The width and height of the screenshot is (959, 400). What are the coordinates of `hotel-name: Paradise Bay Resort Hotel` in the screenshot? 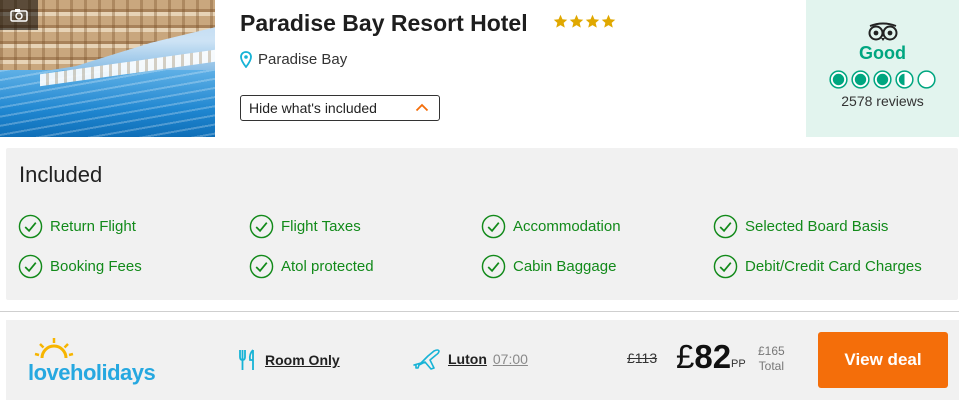 It's located at (384, 23).